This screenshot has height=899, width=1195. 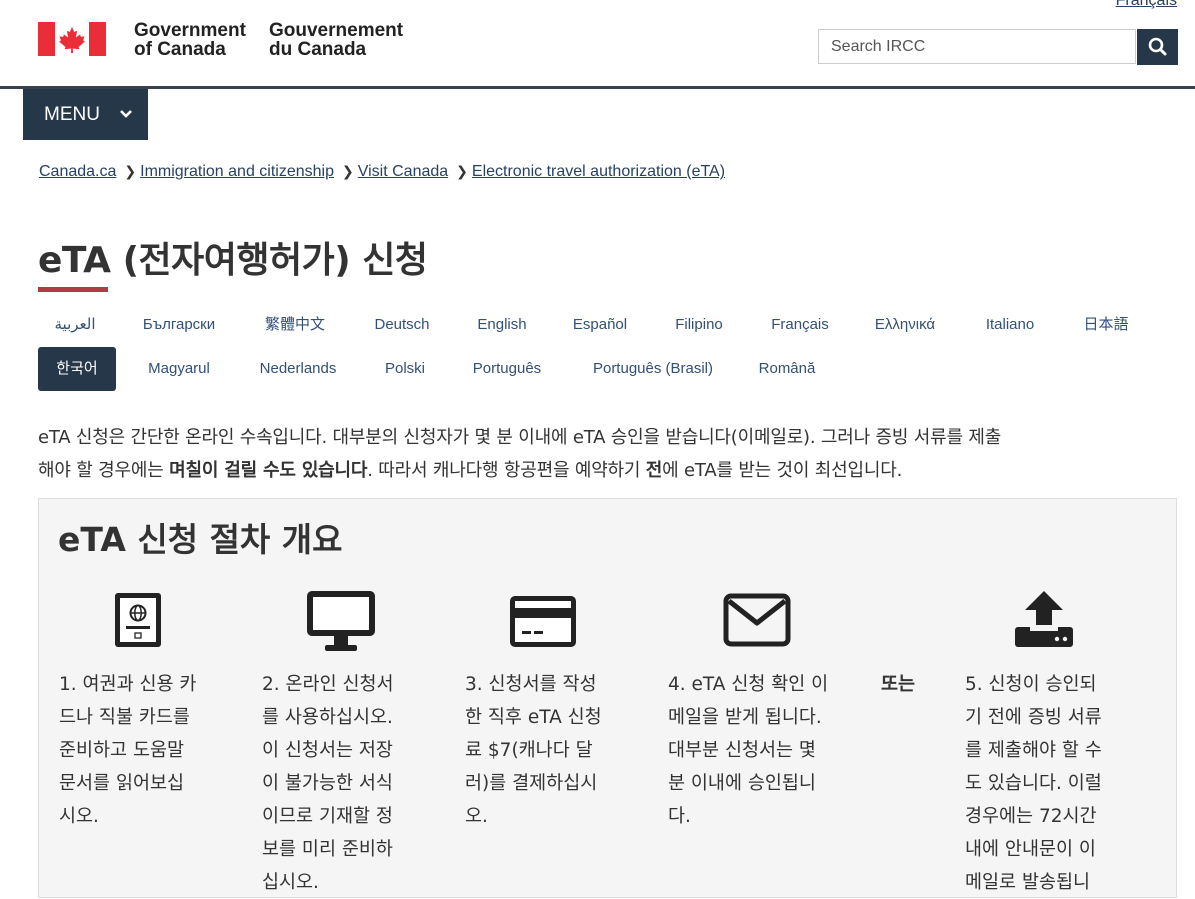 What do you see at coordinates (598, 171) in the screenshot?
I see `breadcrumb-eta: Electronic travel authorization (eTA)` at bounding box center [598, 171].